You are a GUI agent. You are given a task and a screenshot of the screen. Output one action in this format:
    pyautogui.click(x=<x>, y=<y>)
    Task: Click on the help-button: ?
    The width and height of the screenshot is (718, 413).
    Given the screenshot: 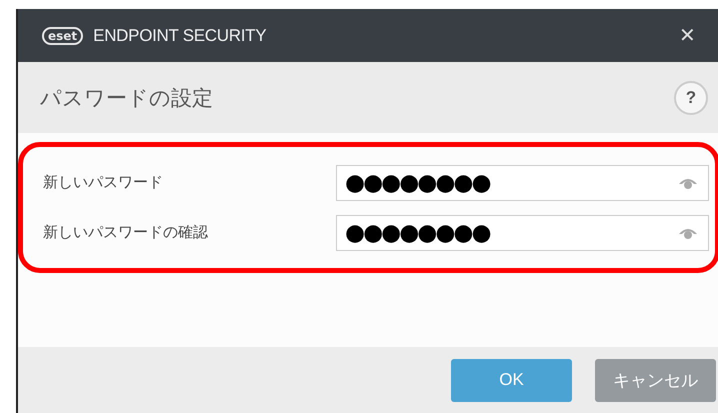 What is the action you would take?
    pyautogui.click(x=691, y=97)
    